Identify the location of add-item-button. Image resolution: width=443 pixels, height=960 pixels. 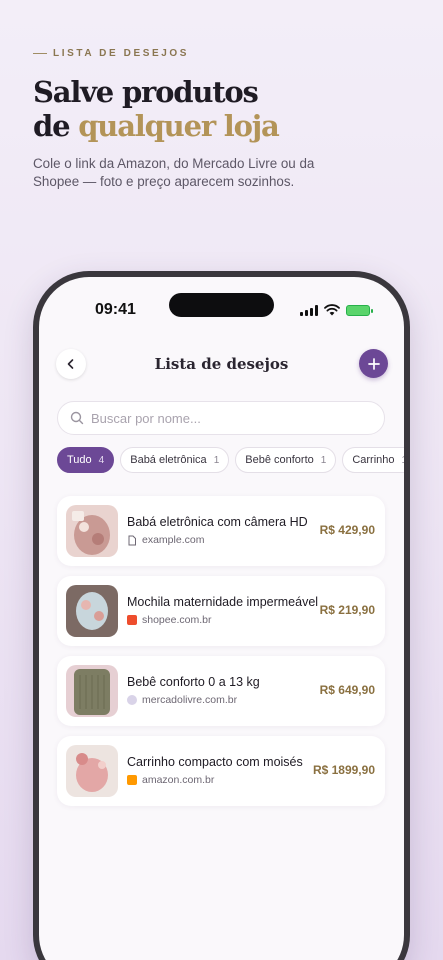
(373, 363).